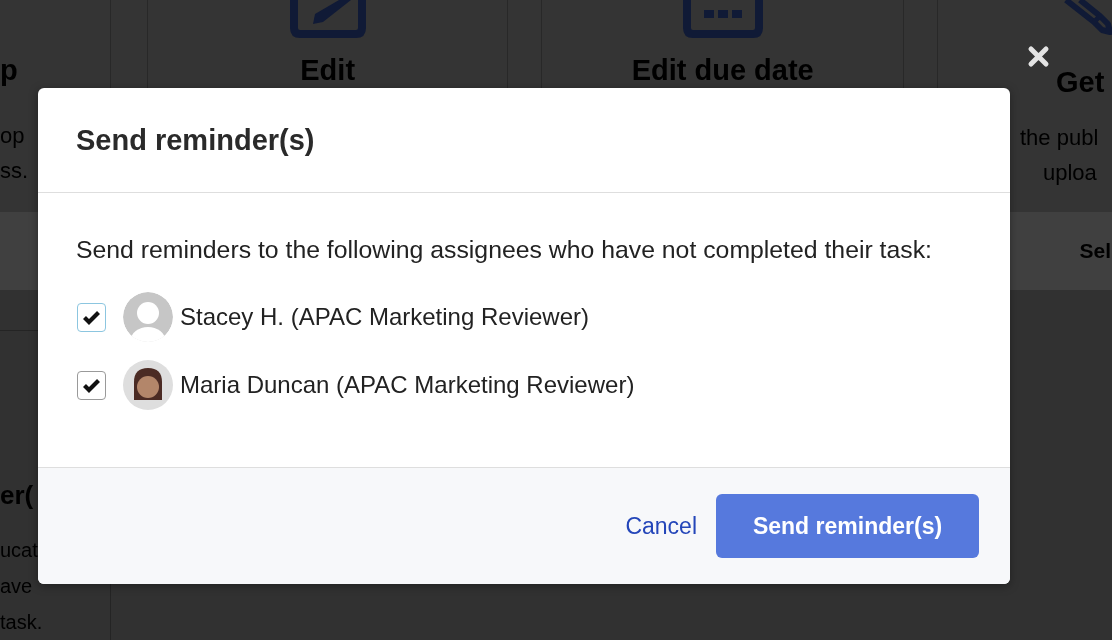 This screenshot has height=640, width=1112. I want to click on assignee-name: Maria Duncan (APAC Marketing Reviewer), so click(407, 385).